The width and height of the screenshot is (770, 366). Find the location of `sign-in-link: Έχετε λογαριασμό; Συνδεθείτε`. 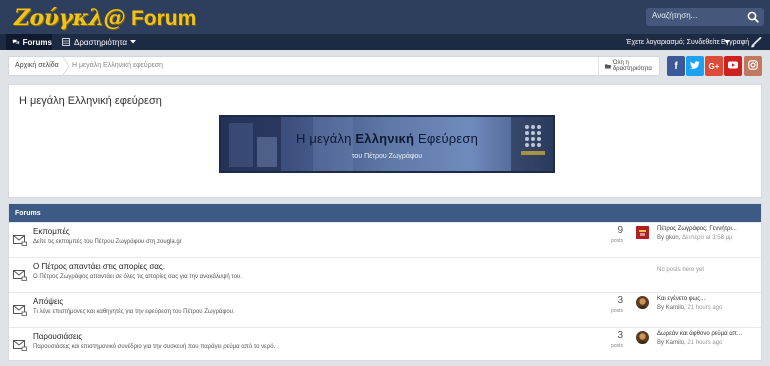

sign-in-link: Έχετε λογαριασμό; Συνδεθείτε is located at coordinates (678, 42).